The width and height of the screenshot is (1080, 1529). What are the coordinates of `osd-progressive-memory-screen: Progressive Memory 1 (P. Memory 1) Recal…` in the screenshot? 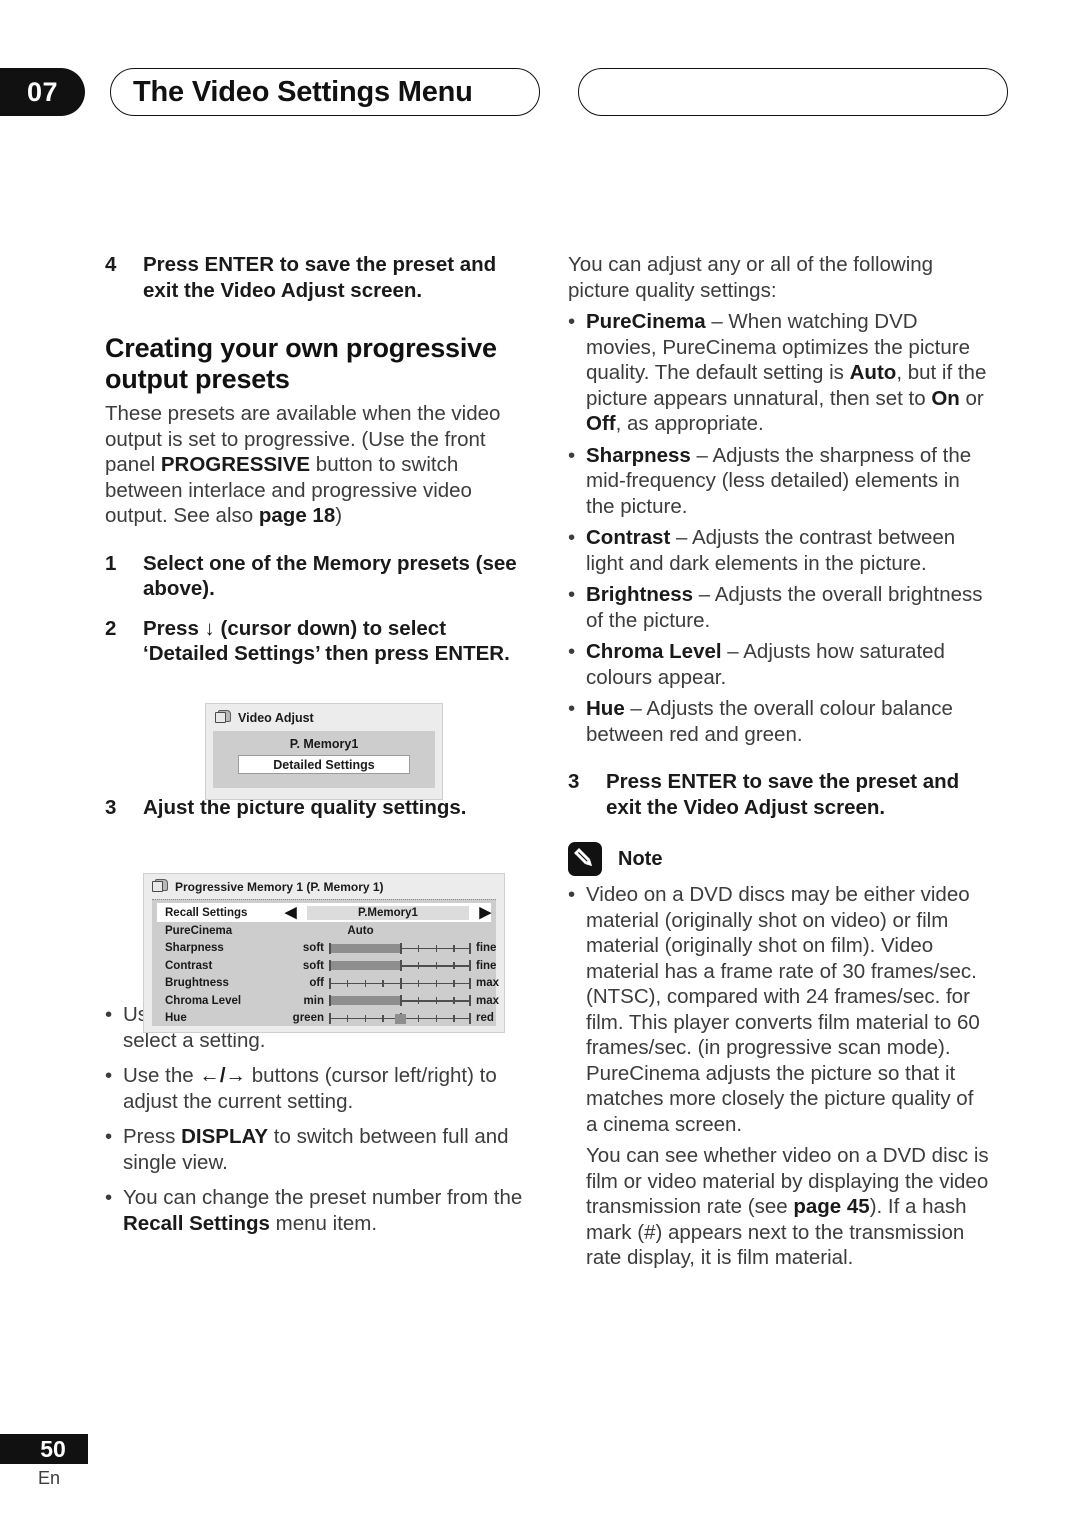 It's located at (324, 953).